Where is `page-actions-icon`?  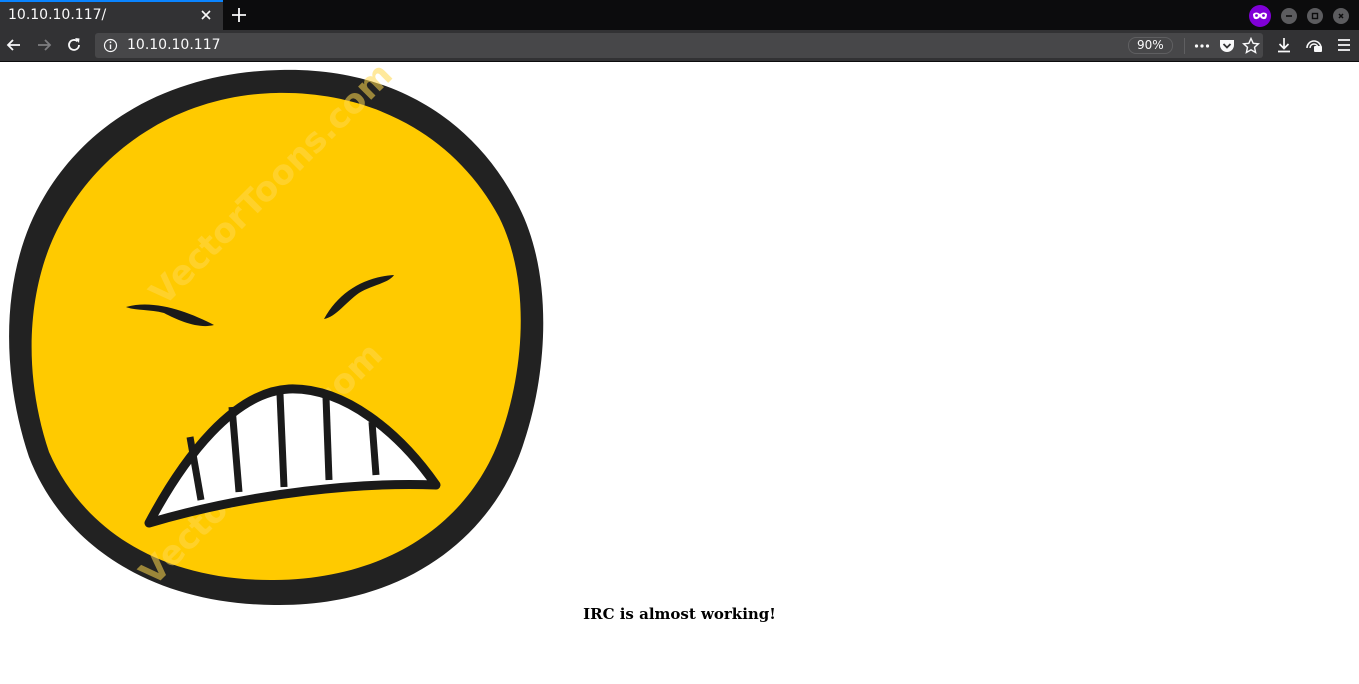
page-actions-icon is located at coordinates (1202, 46).